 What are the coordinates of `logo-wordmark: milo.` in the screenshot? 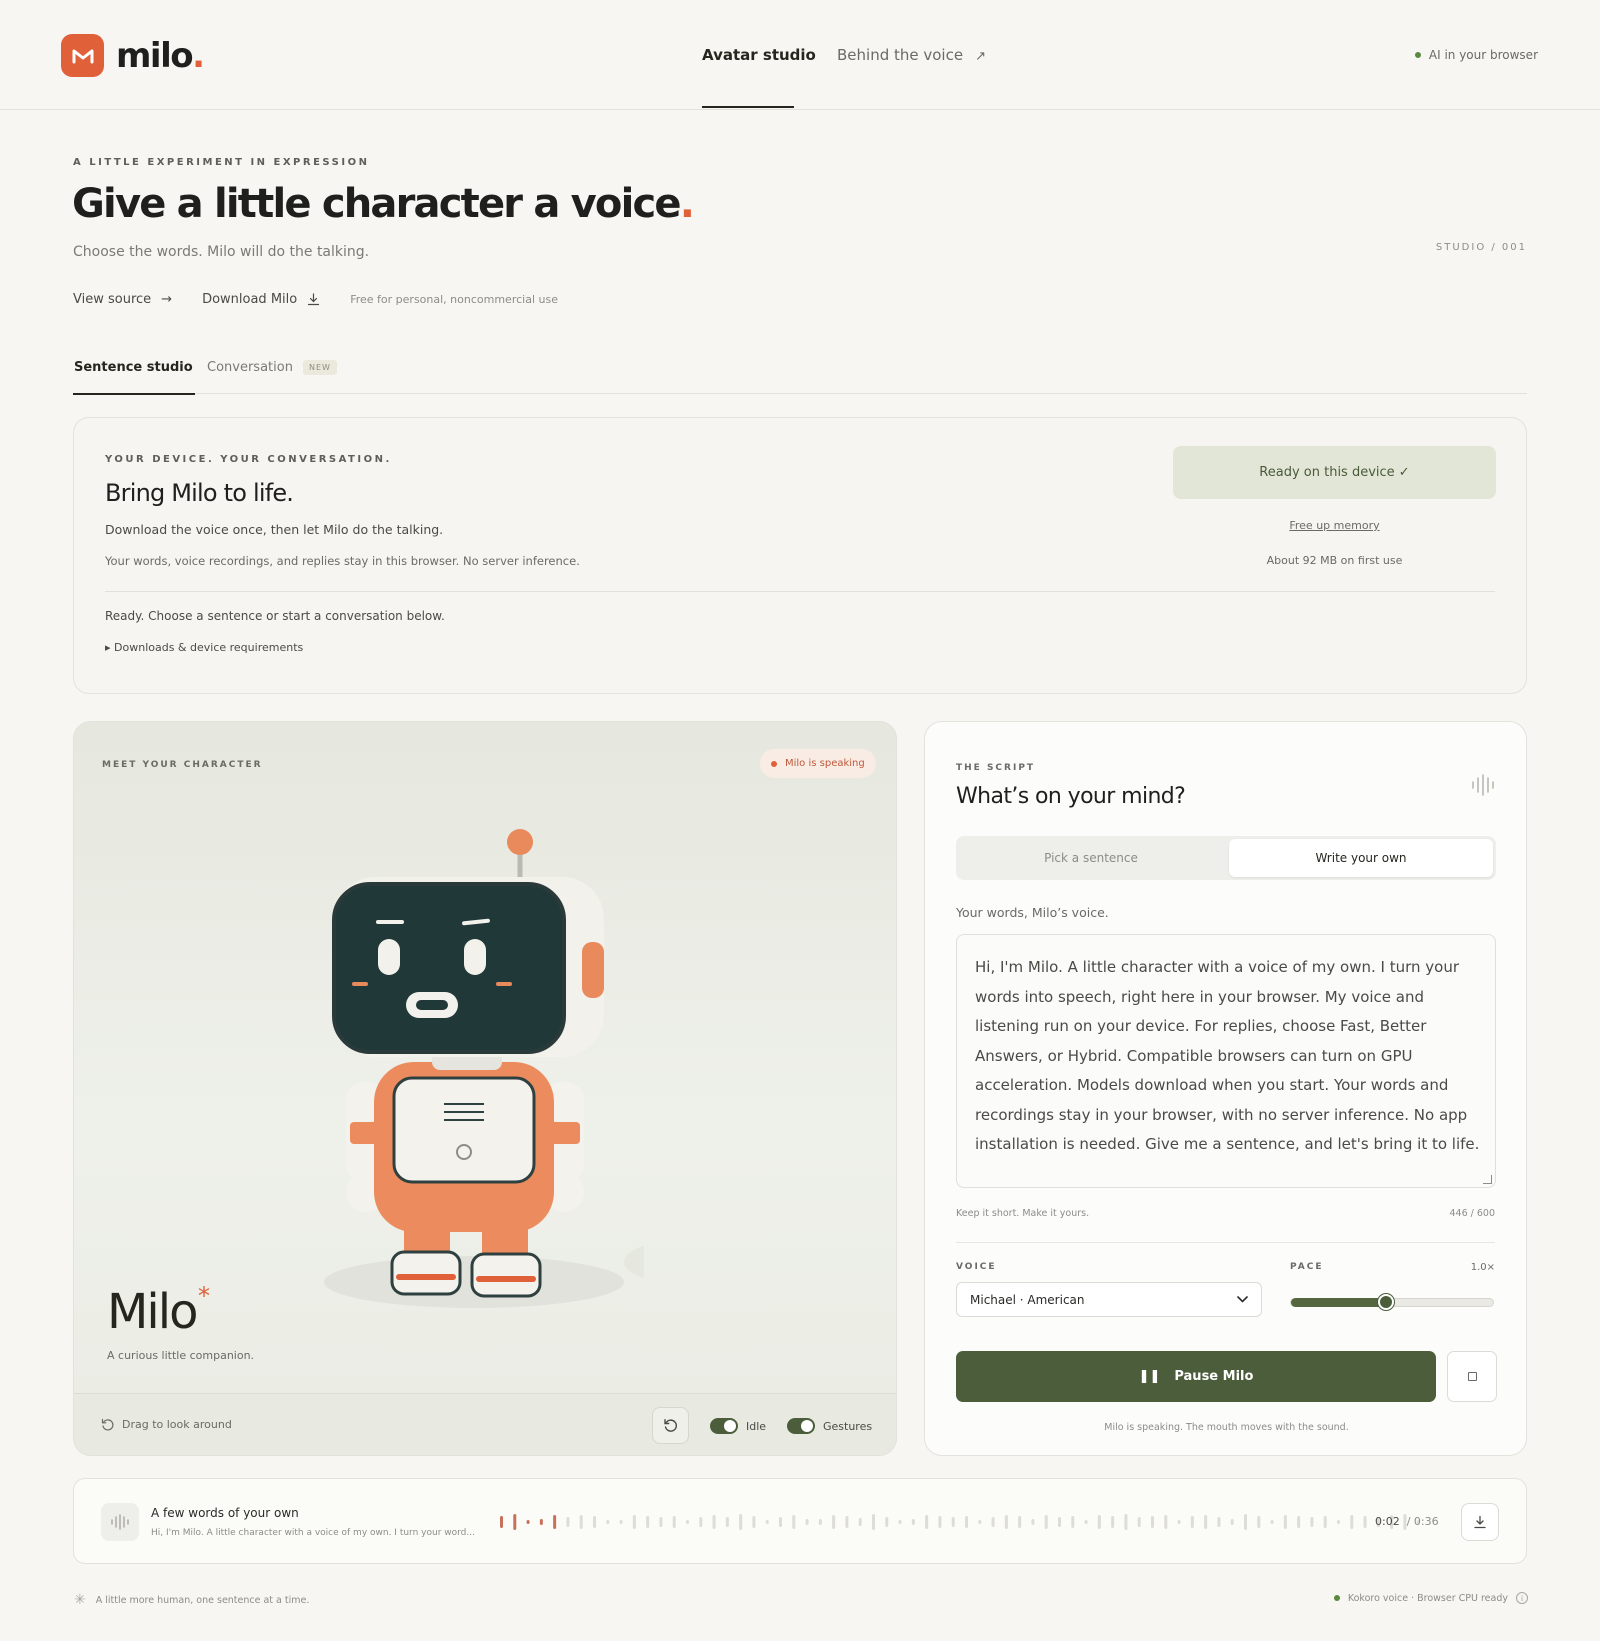 It's located at (160, 55).